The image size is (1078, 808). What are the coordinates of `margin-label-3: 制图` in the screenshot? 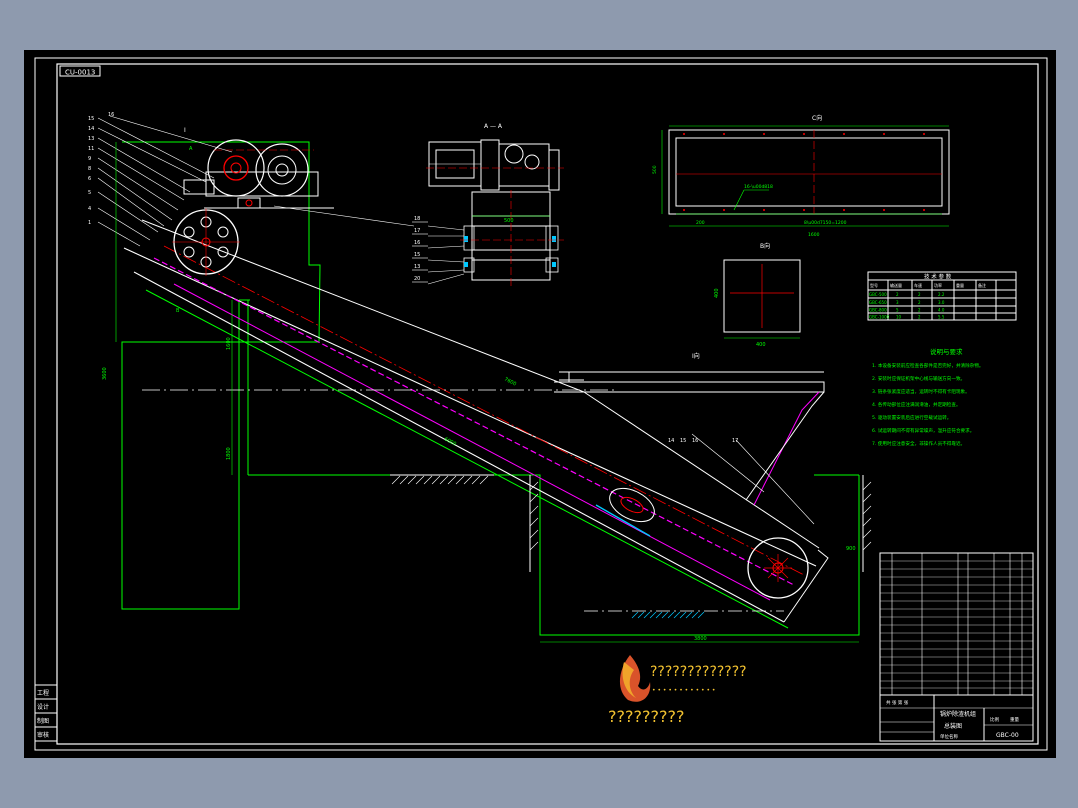 It's located at (43, 721).